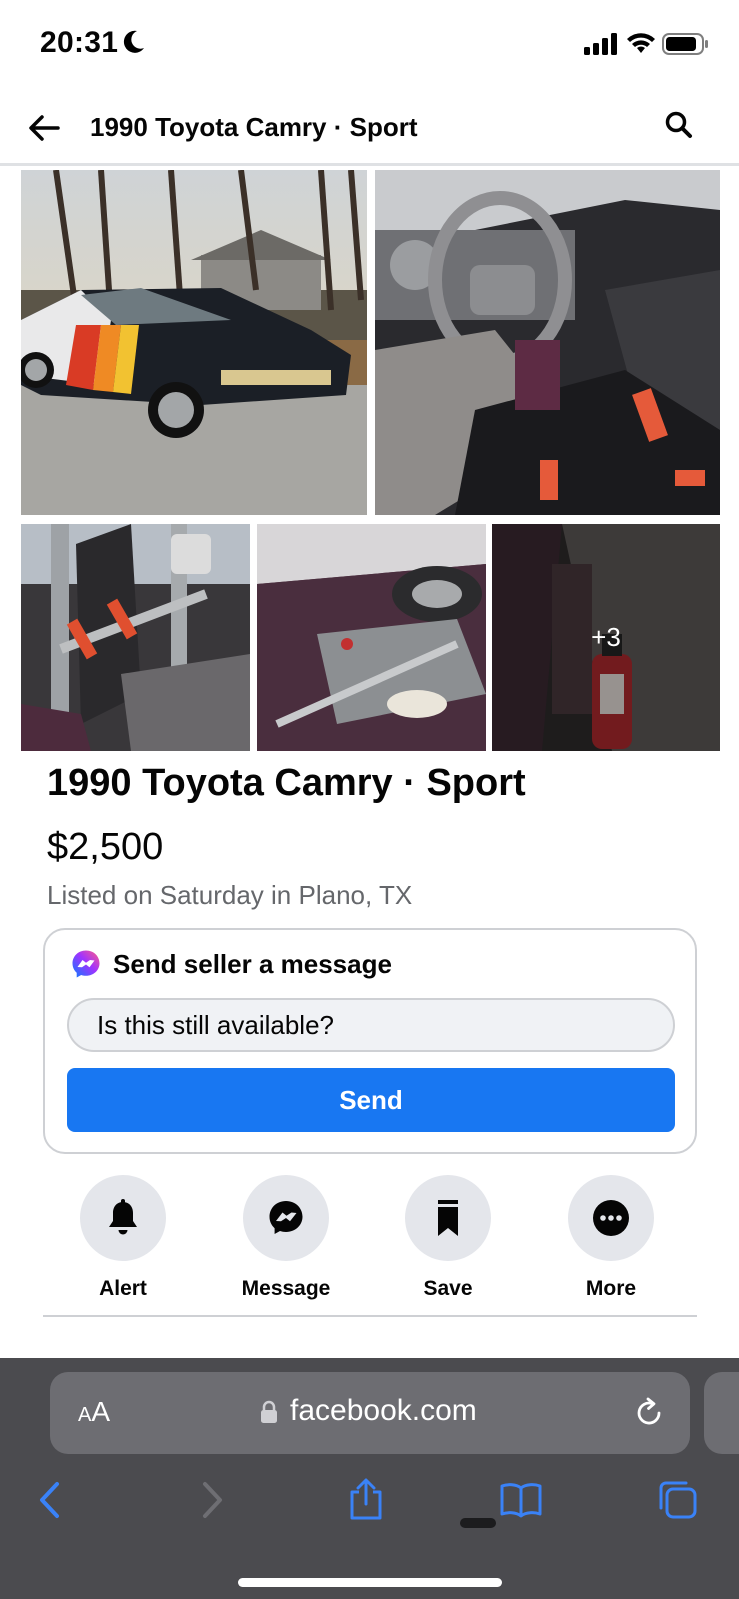 Image resolution: width=739 pixels, height=1599 pixels. What do you see at coordinates (79, 42) in the screenshot?
I see `status-time: 20:31` at bounding box center [79, 42].